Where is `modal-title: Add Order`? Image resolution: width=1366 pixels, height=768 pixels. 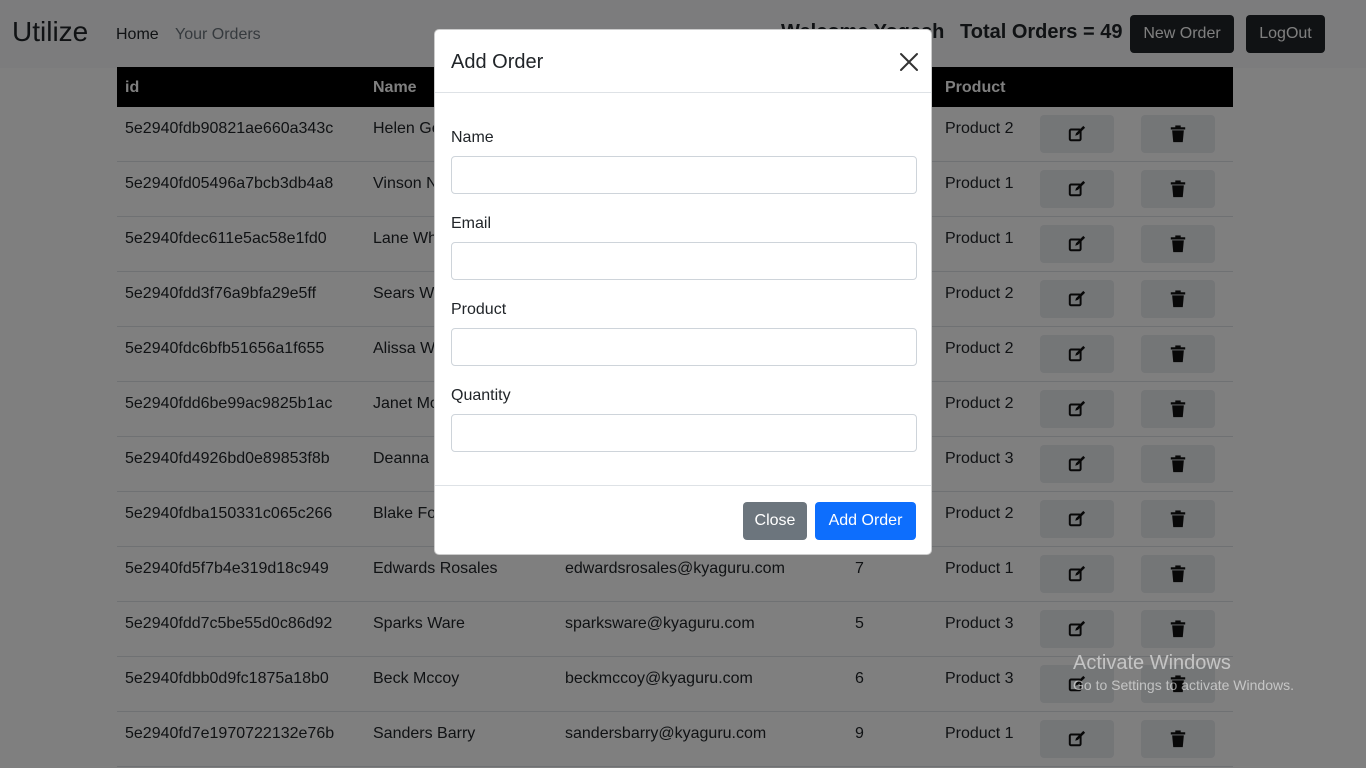
modal-title: Add Order is located at coordinates (497, 62).